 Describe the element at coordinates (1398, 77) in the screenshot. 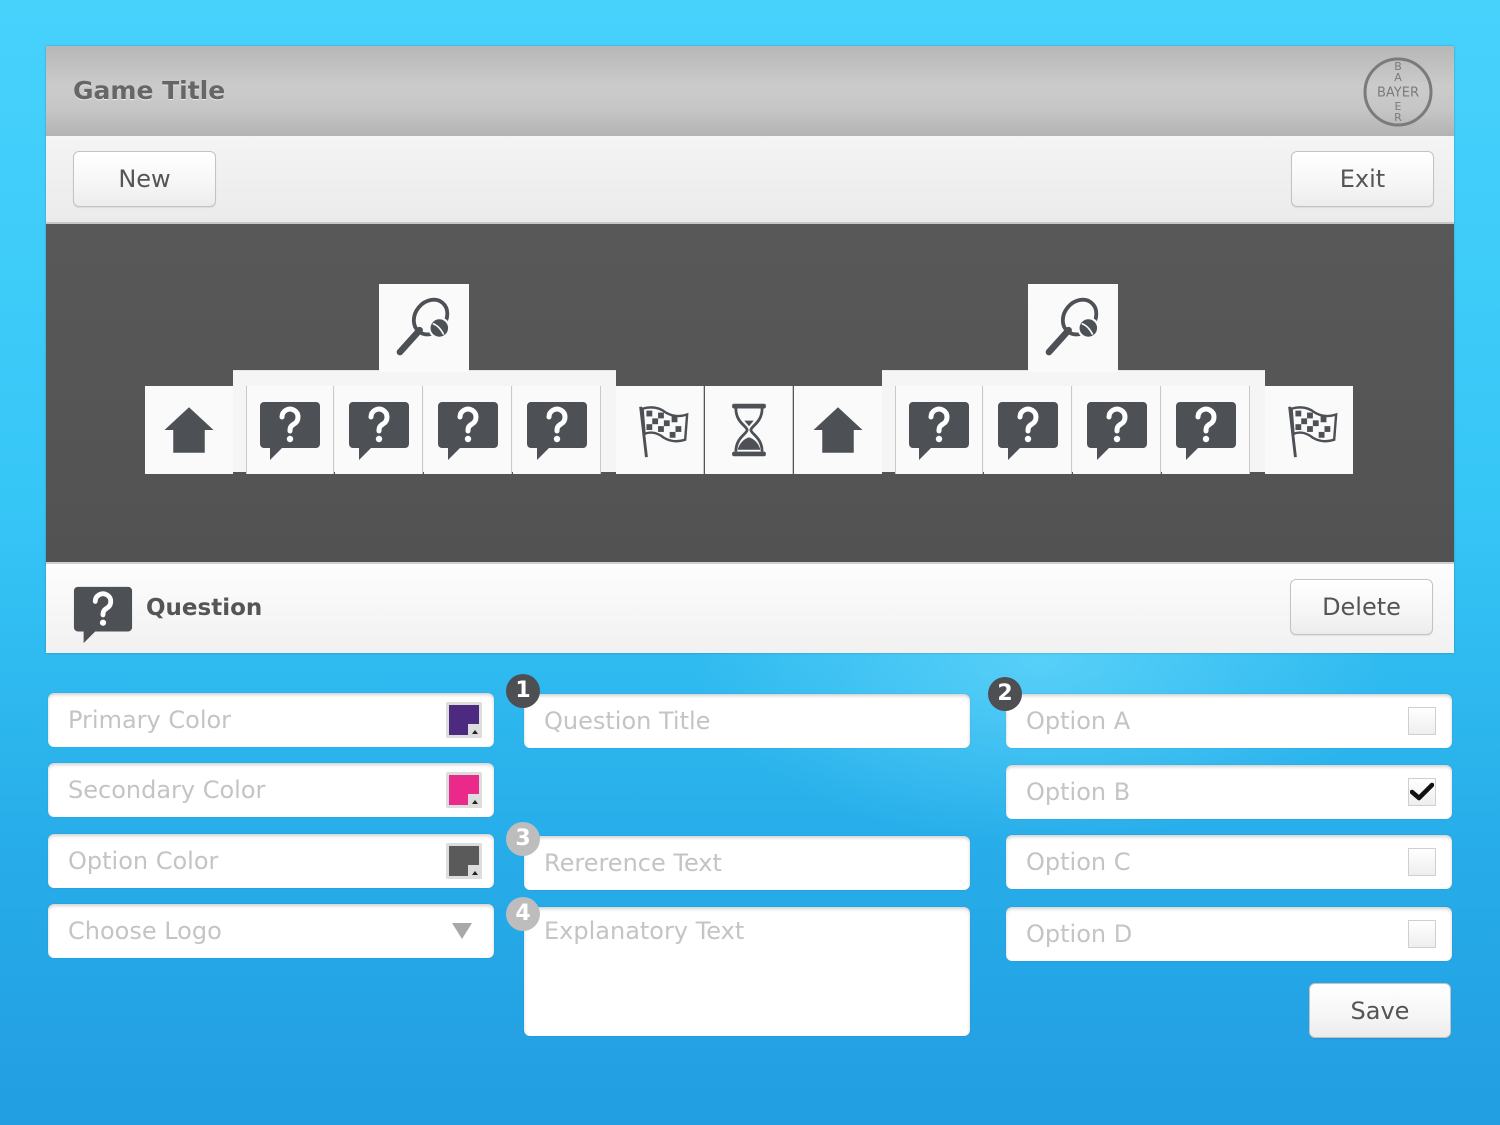

I see `svg-text: A` at that location.